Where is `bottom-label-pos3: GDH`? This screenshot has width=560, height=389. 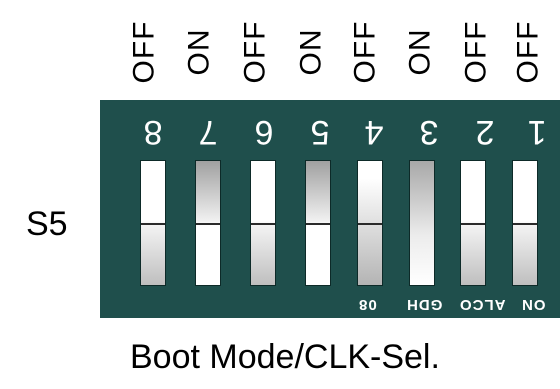
bottom-label-pos3: GDH is located at coordinates (424, 304).